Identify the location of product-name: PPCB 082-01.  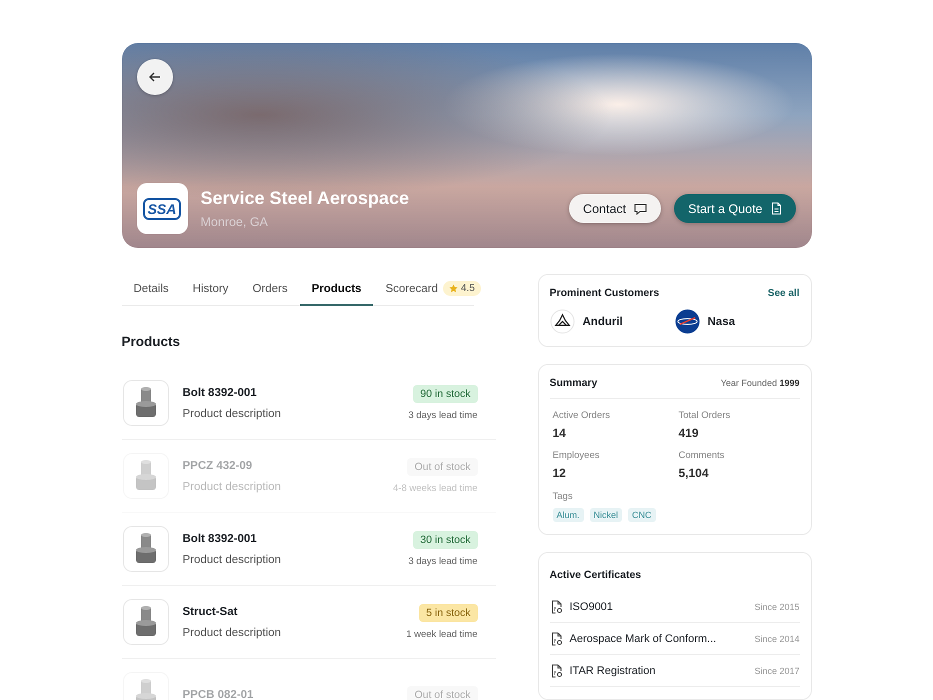
(218, 694).